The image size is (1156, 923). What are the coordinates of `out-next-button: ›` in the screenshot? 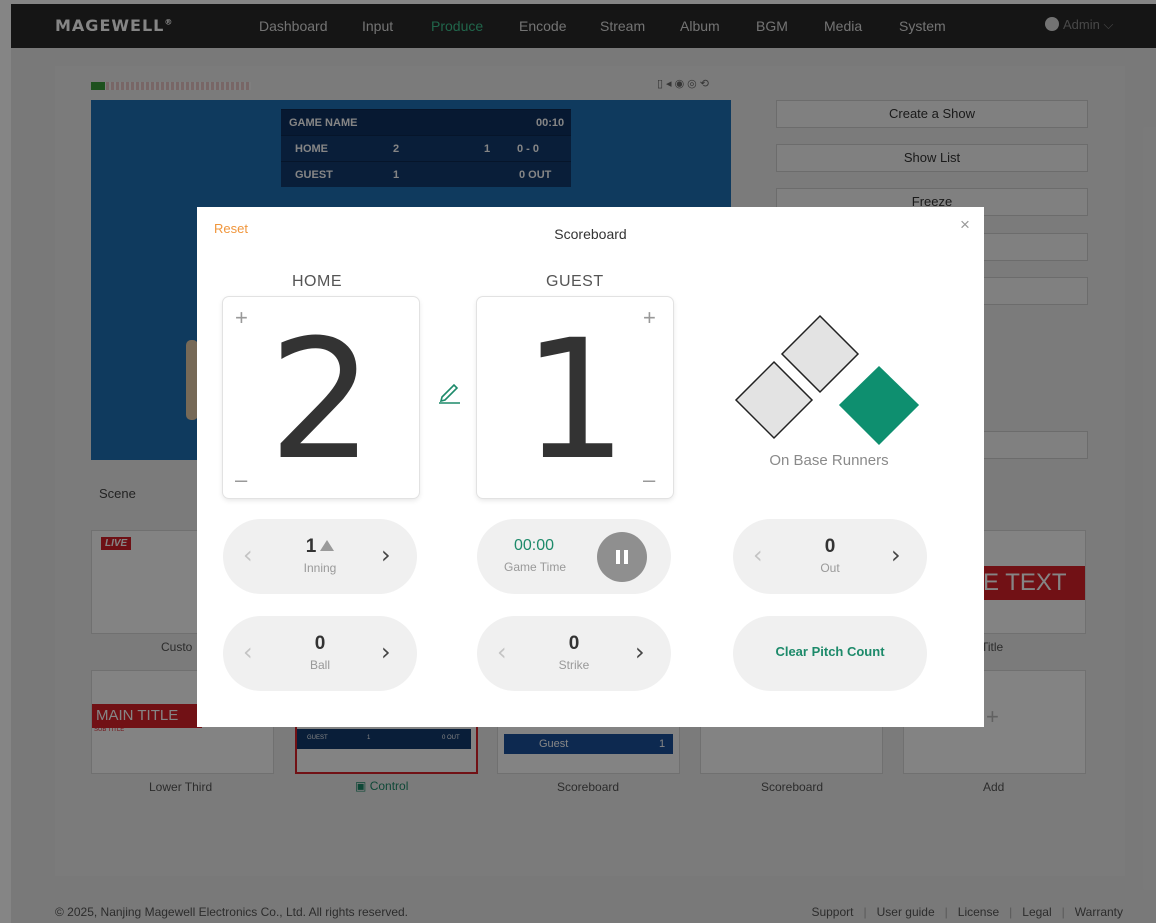 It's located at (896, 555).